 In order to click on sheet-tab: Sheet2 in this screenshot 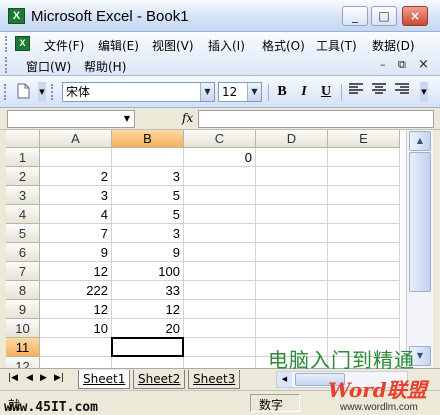, I will do `click(159, 379)`.